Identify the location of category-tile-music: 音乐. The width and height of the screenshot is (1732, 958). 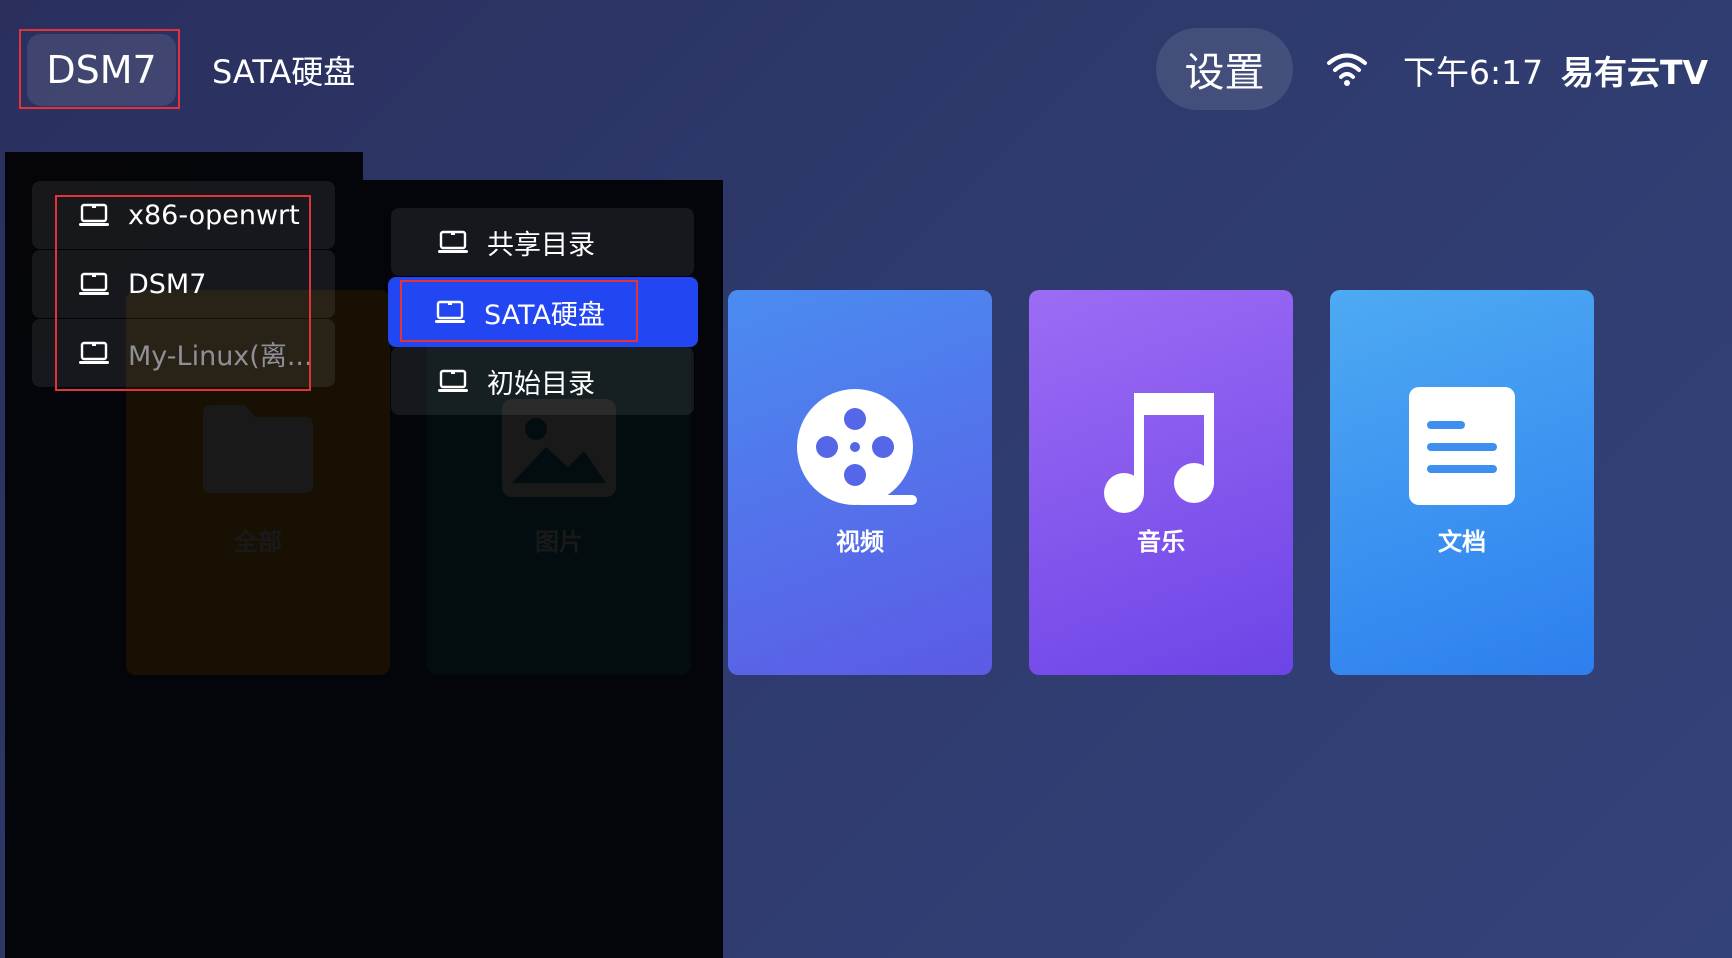
(1161, 482).